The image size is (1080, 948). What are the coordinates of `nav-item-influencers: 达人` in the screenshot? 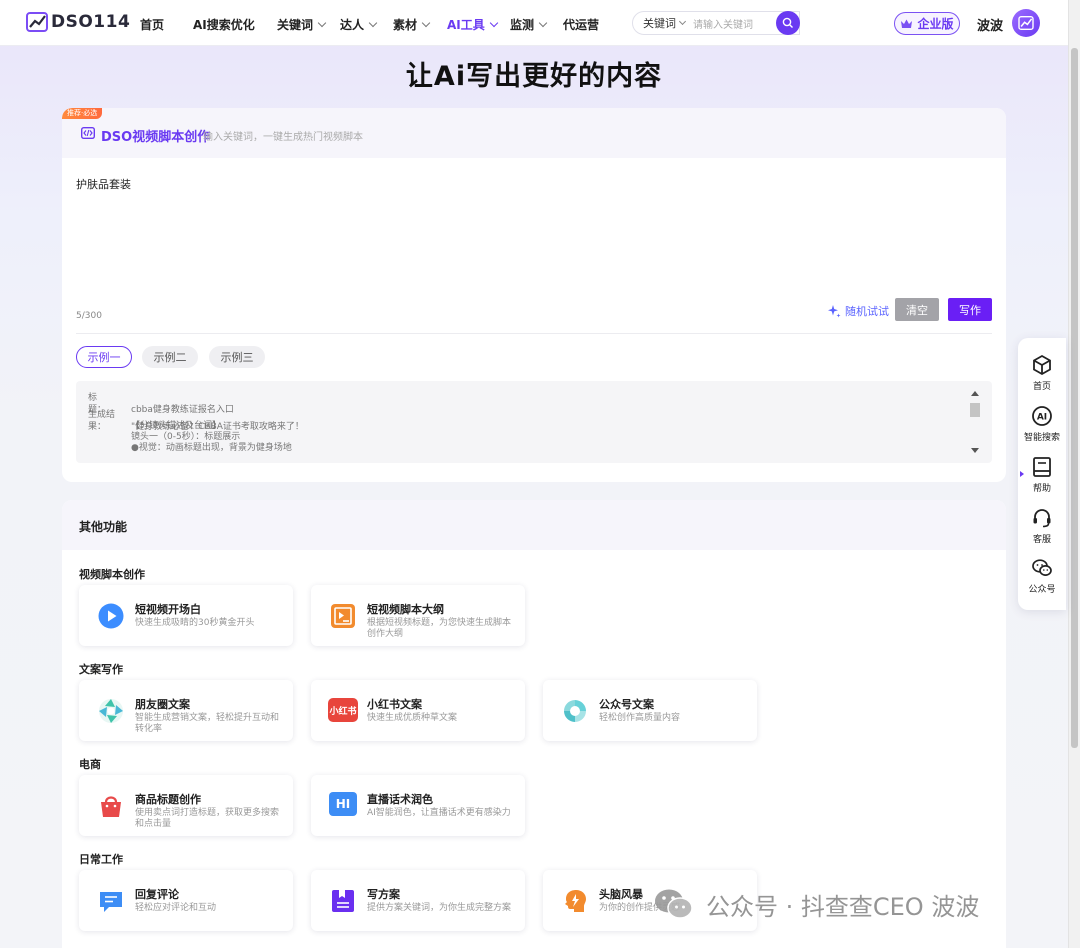 It's located at (359, 24).